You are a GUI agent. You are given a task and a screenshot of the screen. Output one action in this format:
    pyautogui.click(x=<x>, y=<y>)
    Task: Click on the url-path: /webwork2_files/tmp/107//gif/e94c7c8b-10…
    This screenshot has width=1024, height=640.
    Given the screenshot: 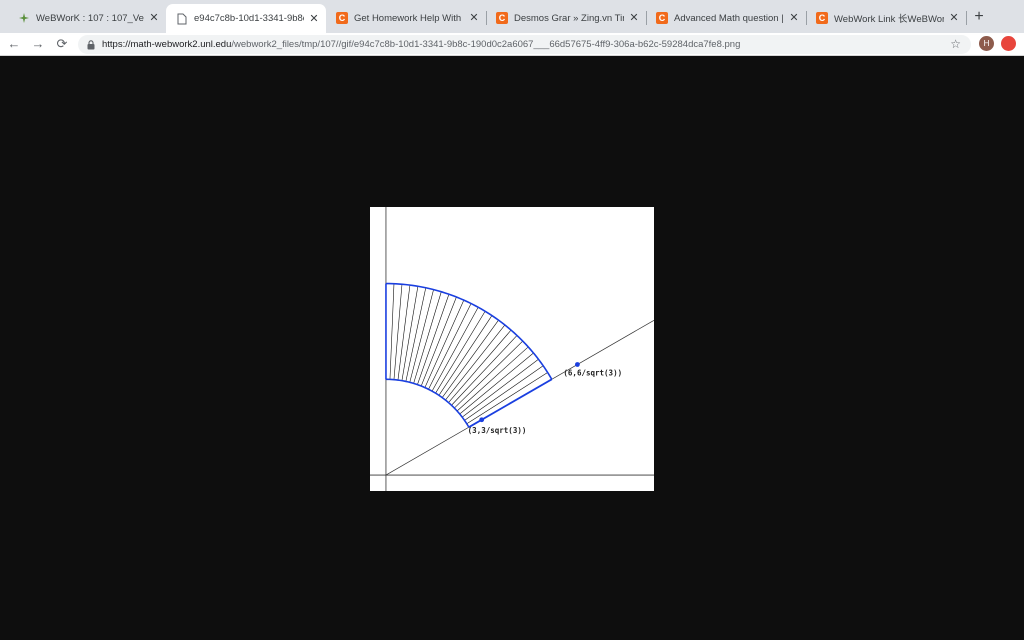 What is the action you would take?
    pyautogui.click(x=486, y=44)
    